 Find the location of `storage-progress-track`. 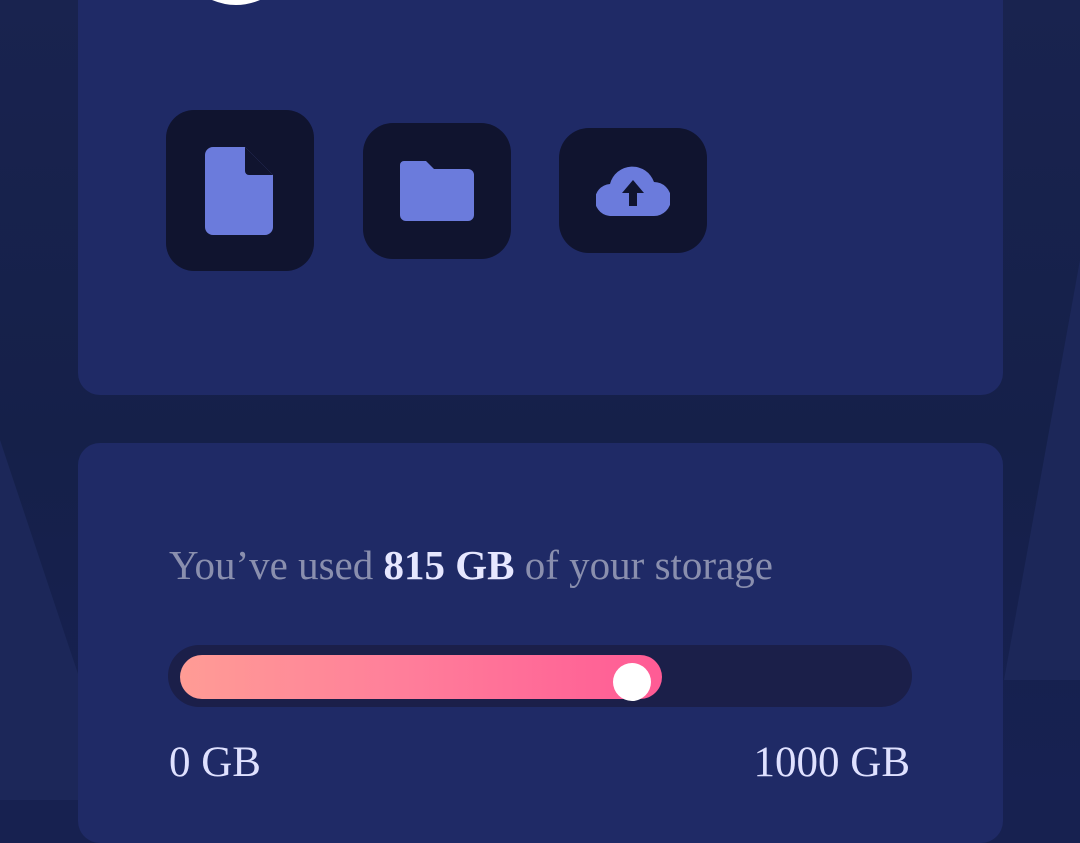

storage-progress-track is located at coordinates (540, 676).